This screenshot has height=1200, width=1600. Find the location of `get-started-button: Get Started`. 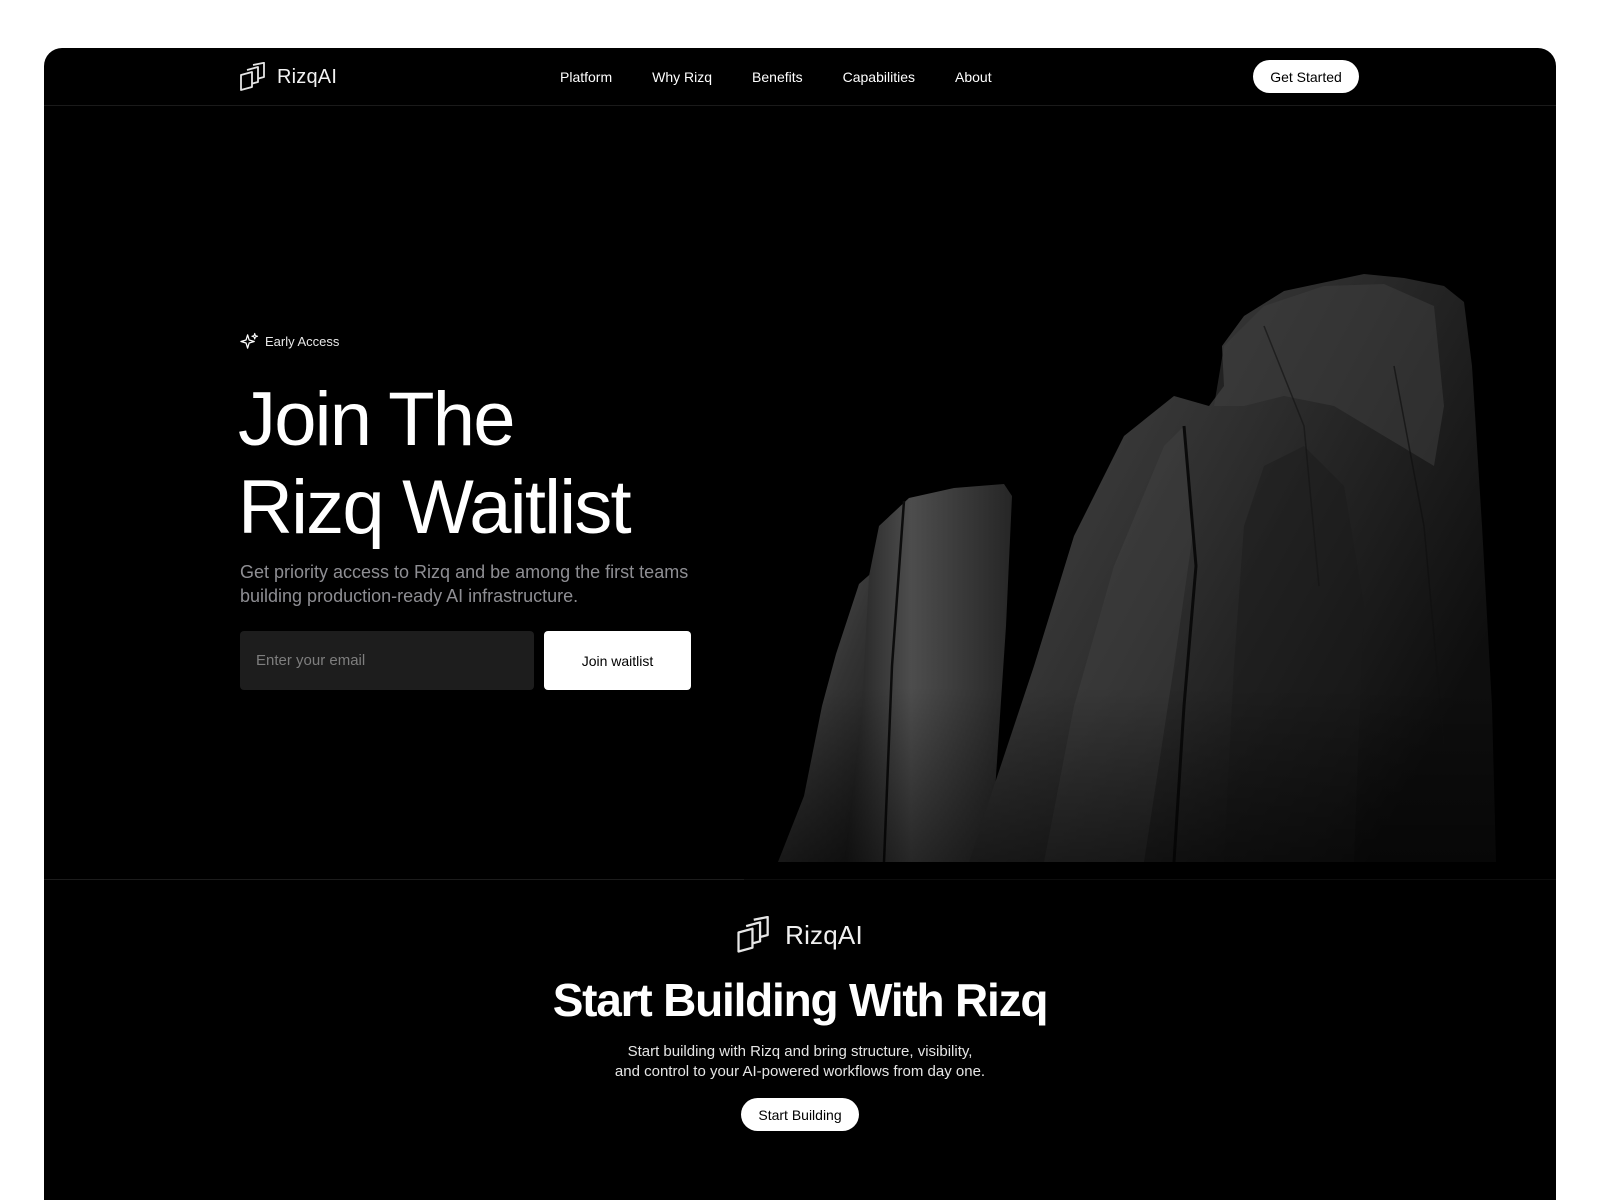

get-started-button: Get Started is located at coordinates (1306, 76).